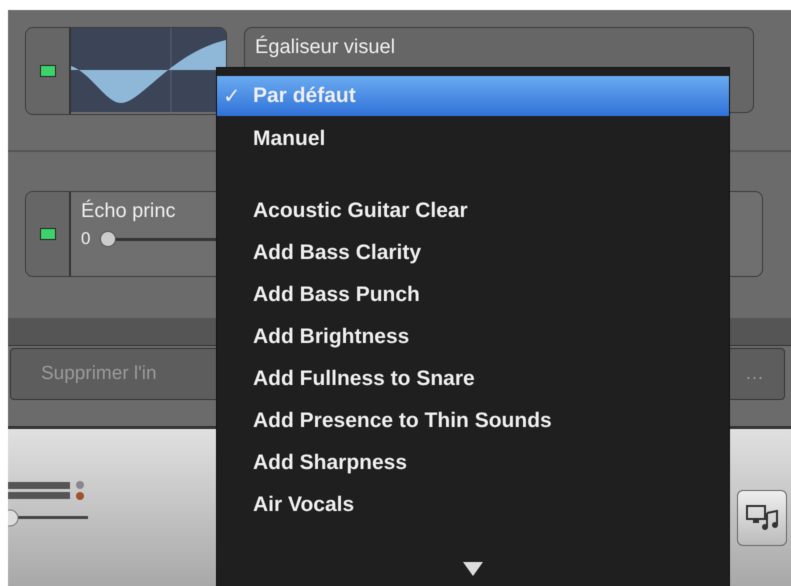 Image resolution: width=791 pixels, height=586 pixels. What do you see at coordinates (325, 47) in the screenshot?
I see `plugin-title: Égaliseur visuel` at bounding box center [325, 47].